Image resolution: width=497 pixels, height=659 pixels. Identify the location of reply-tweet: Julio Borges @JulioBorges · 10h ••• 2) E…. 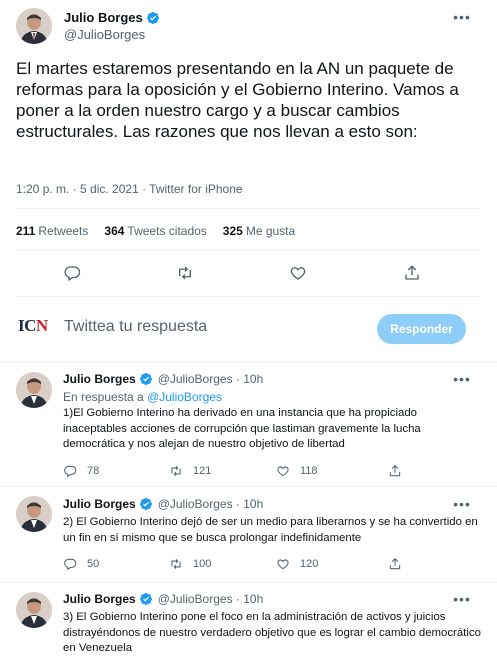
(248, 534).